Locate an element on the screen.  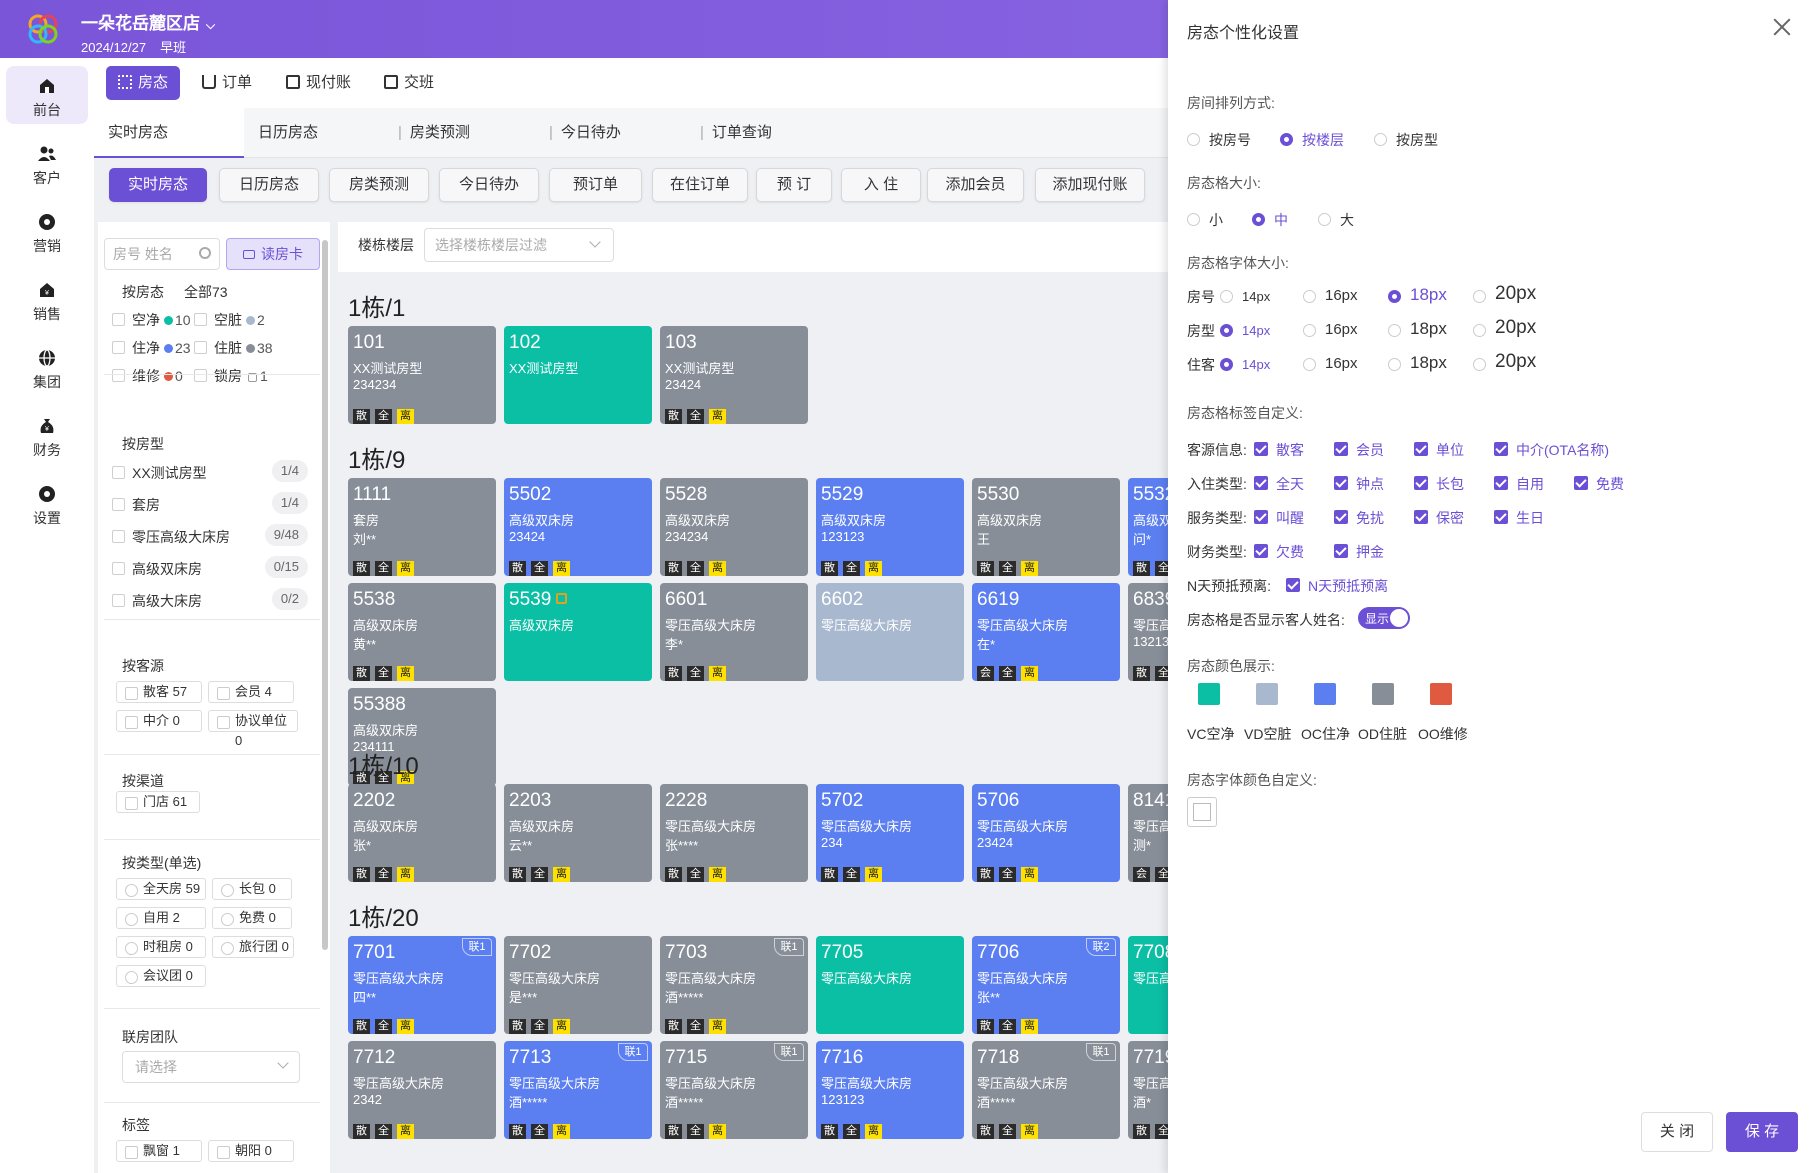
checkbox-label: 押金 is located at coordinates (1370, 552).